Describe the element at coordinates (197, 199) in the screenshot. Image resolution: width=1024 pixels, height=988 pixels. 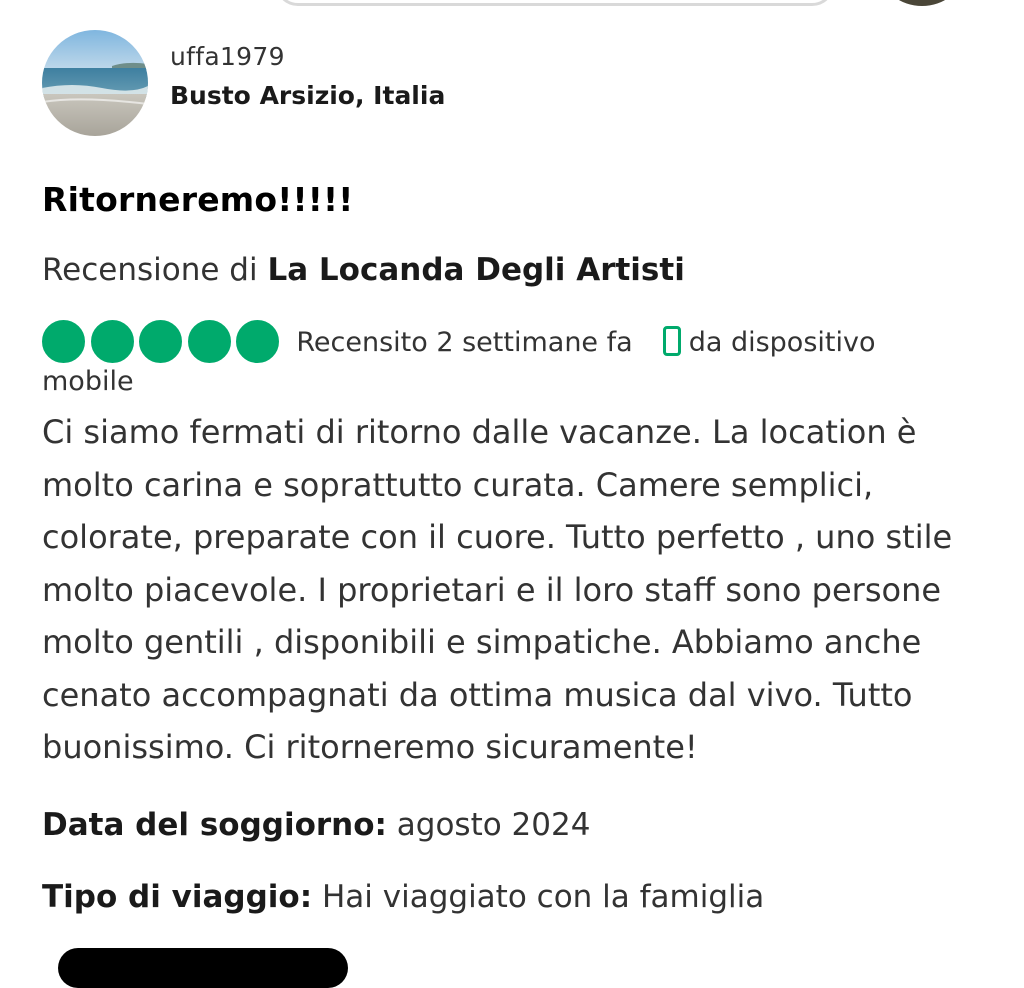
I see `review-title: Ritorneremo!!!!!` at that location.